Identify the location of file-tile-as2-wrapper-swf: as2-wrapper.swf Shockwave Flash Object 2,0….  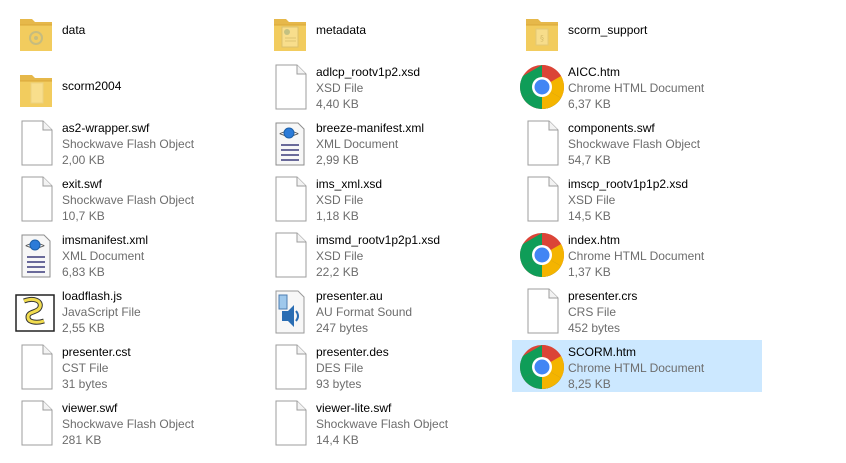
(131, 142).